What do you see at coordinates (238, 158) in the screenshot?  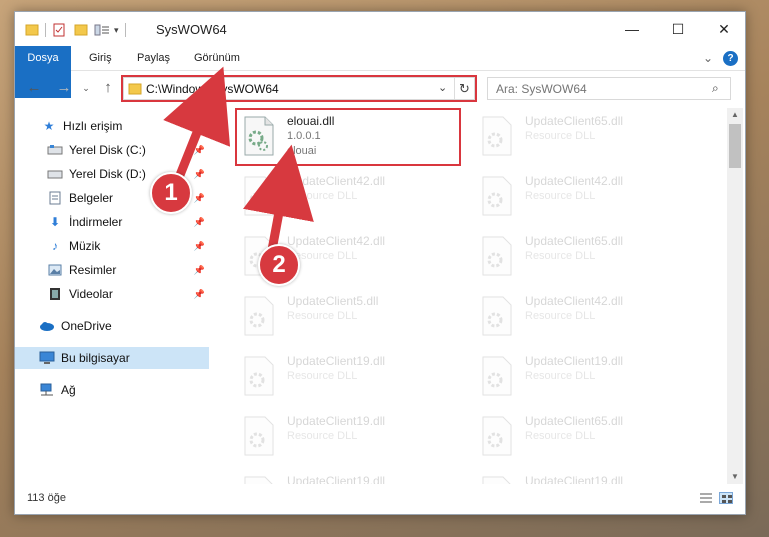 I see `annotation-arrows` at bounding box center [238, 158].